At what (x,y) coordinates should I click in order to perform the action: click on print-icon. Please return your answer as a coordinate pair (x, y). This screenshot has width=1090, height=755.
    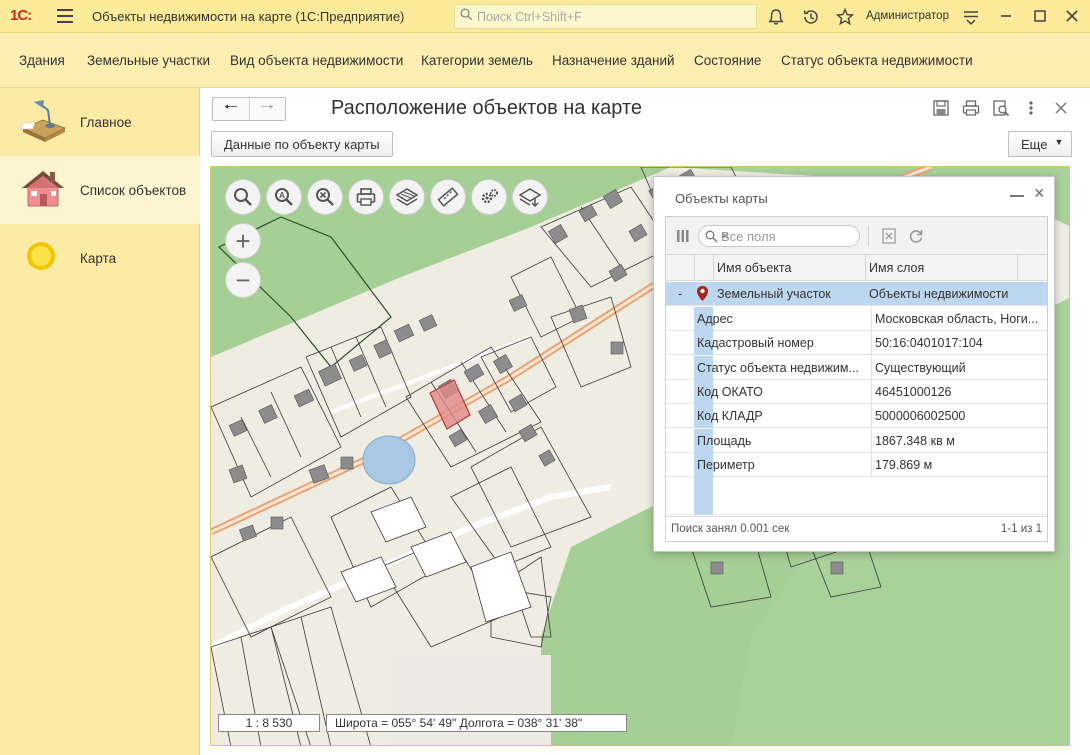
    Looking at the image, I should click on (971, 108).